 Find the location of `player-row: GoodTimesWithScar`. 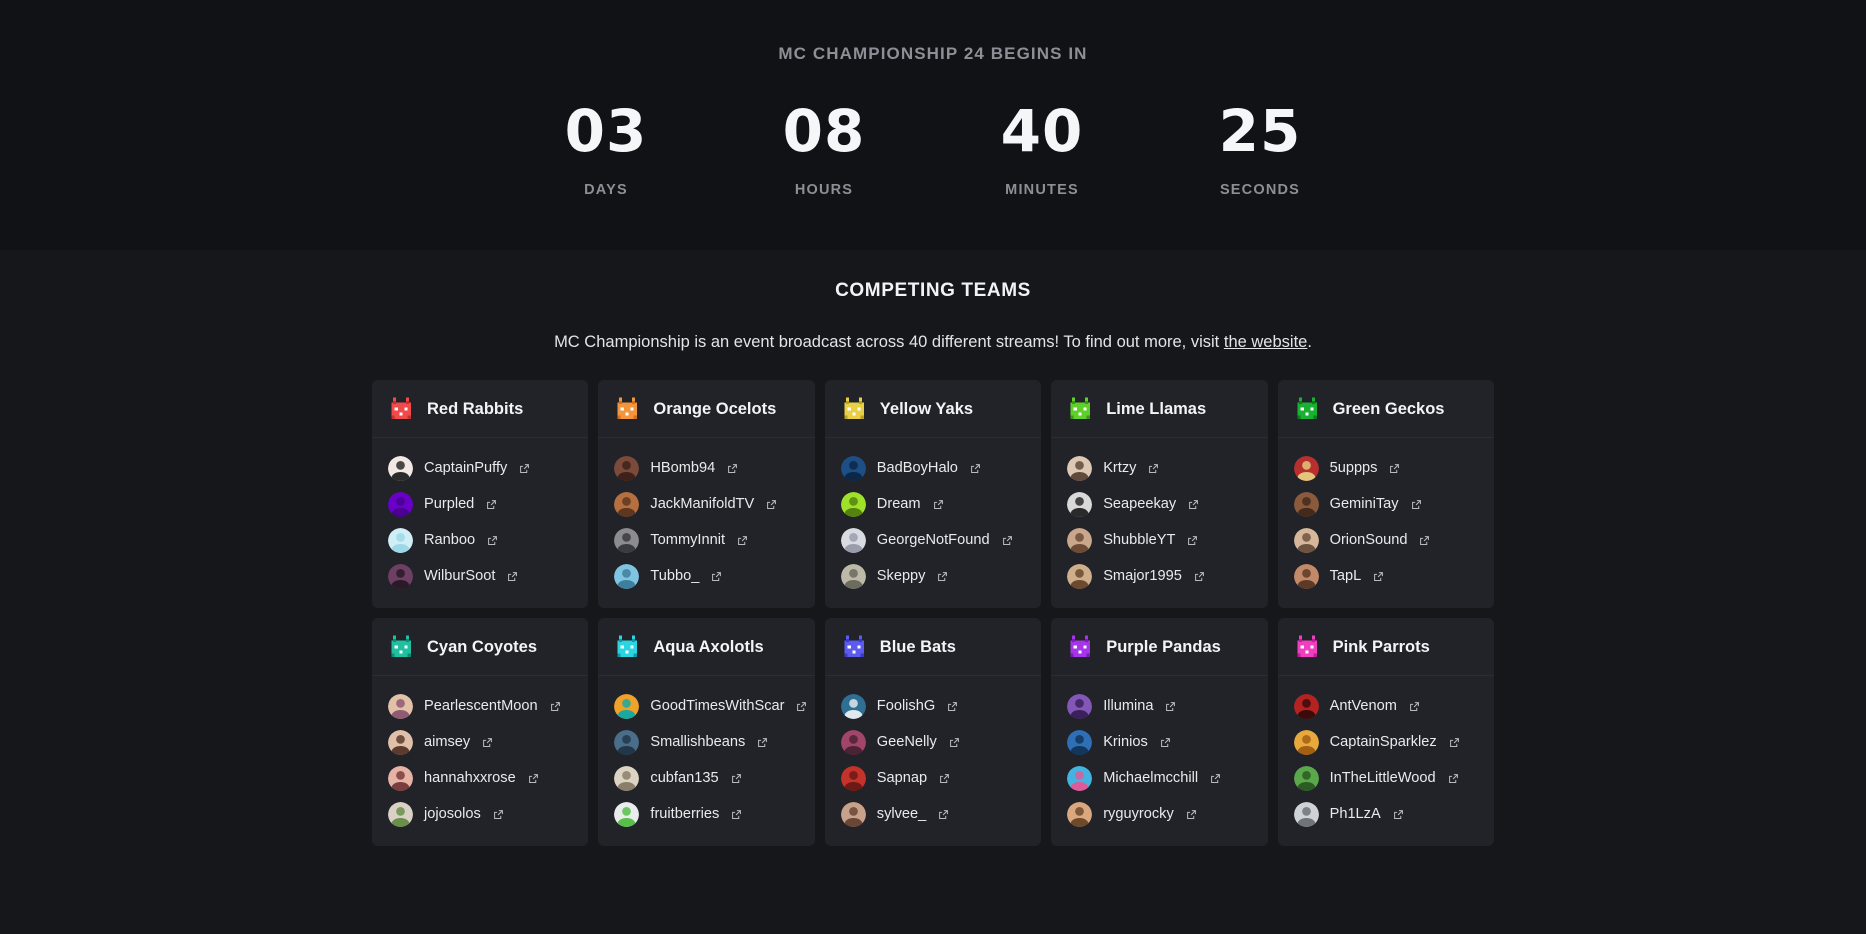

player-row: GoodTimesWithScar is located at coordinates (706, 706).